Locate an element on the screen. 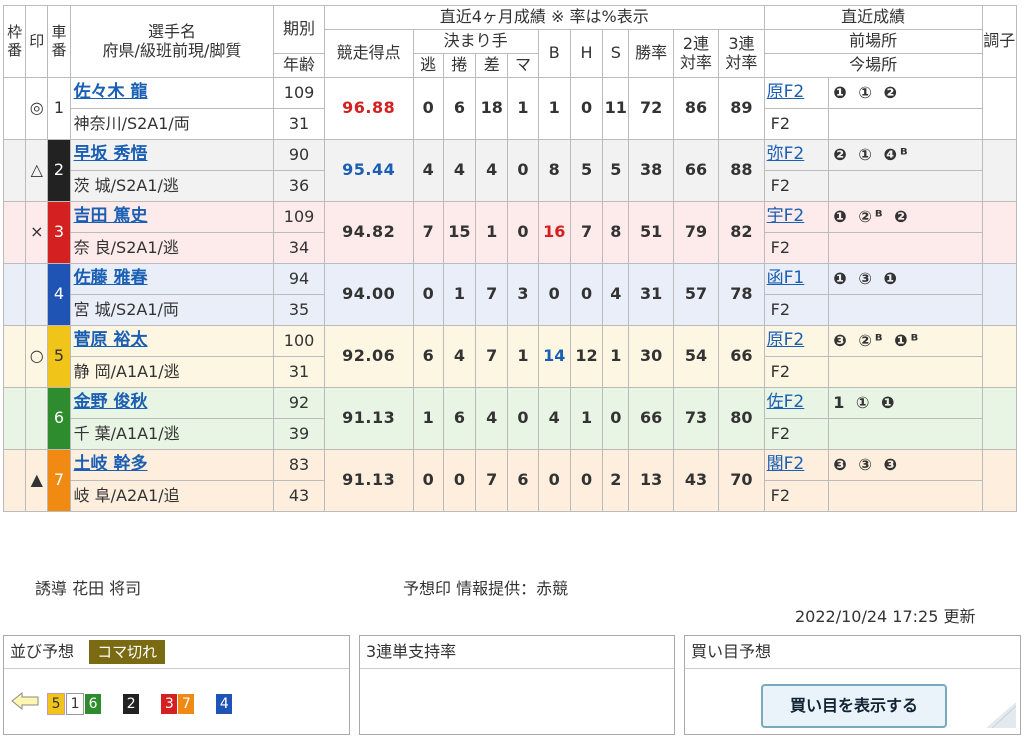 Image resolution: width=1024 pixels, height=741 pixels. rider-score: 94.82 is located at coordinates (368, 232).